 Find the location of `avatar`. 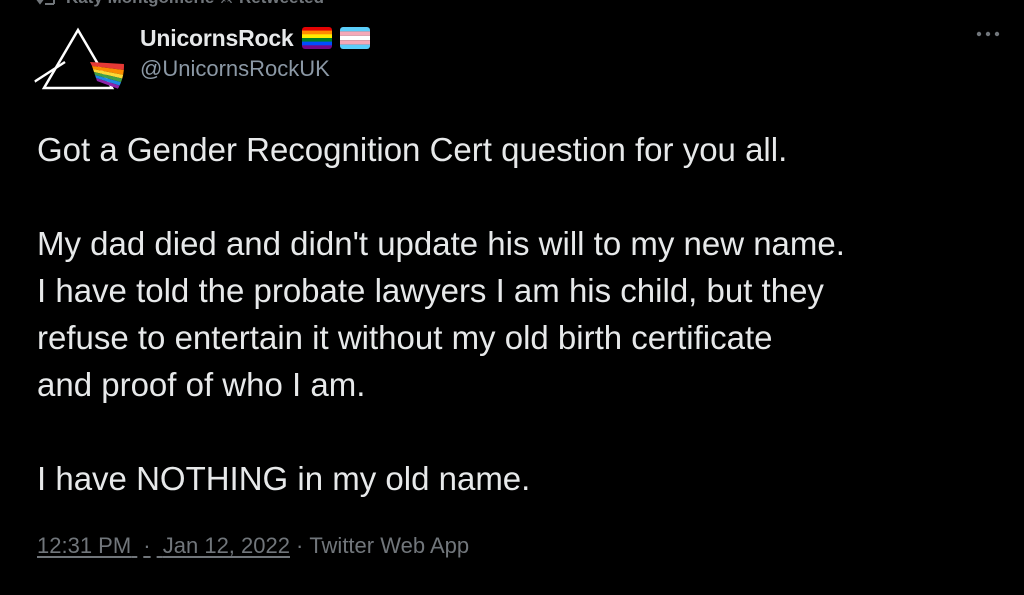

avatar is located at coordinates (78, 66).